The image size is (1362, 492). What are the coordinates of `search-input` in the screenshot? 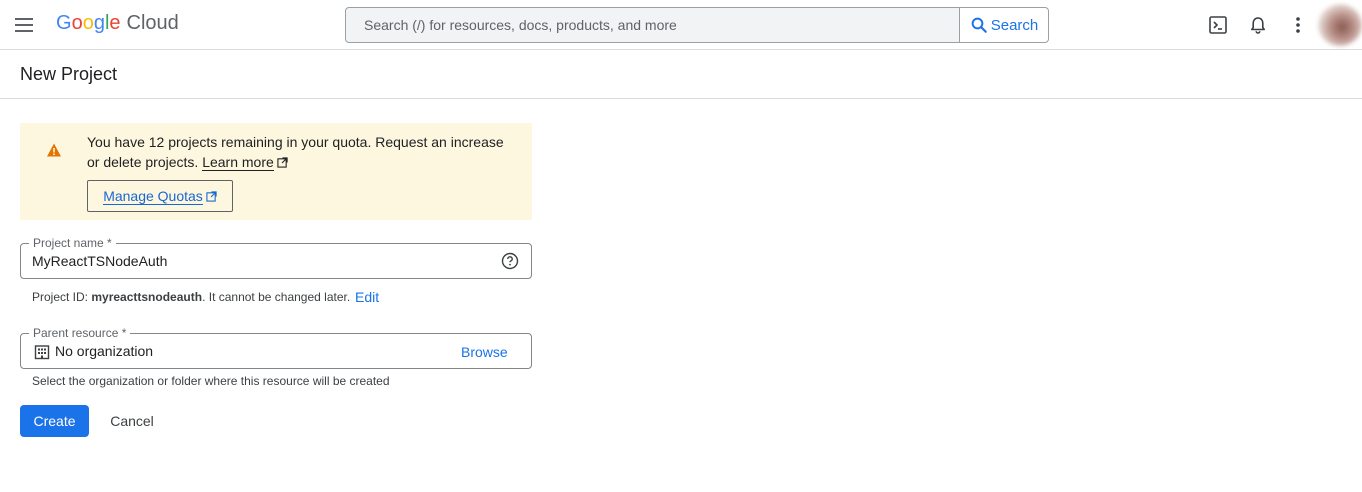 It's located at (652, 25).